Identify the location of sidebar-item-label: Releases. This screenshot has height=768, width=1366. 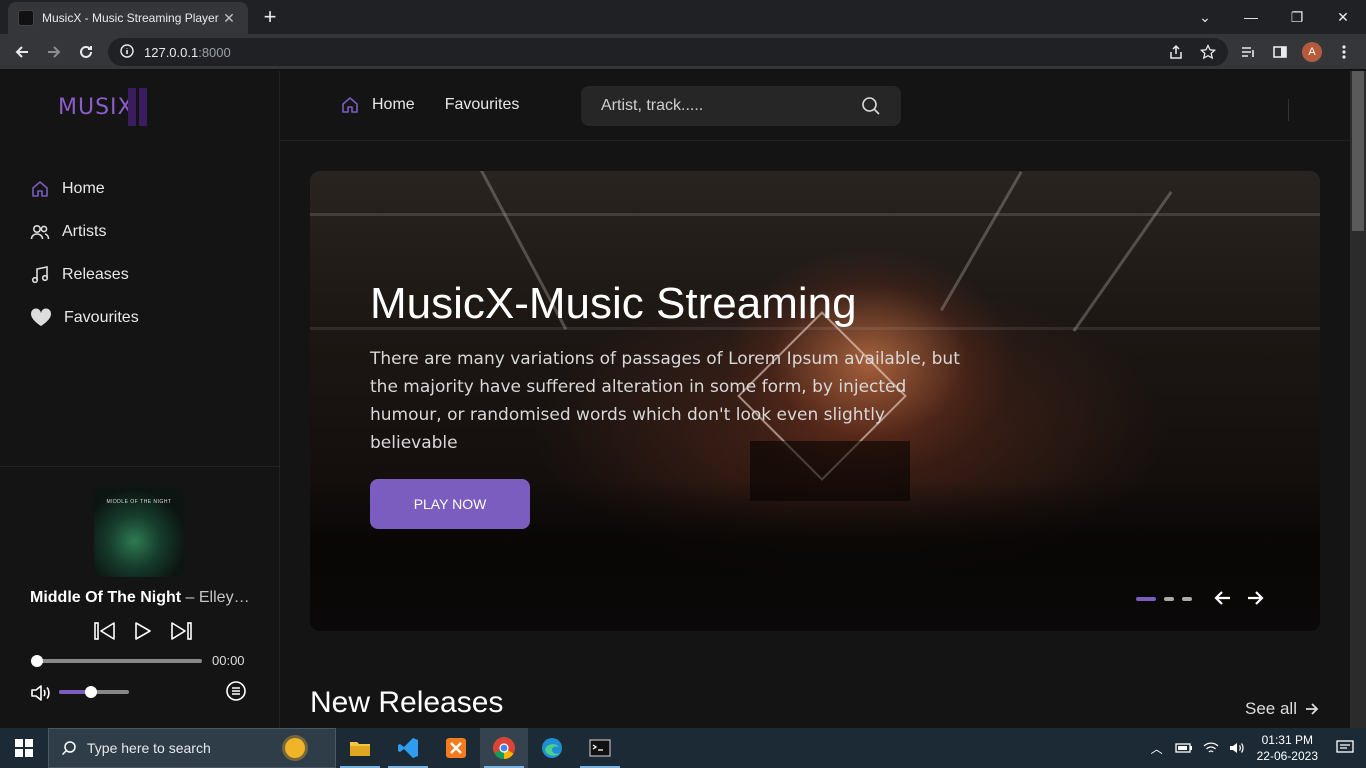
(95, 274).